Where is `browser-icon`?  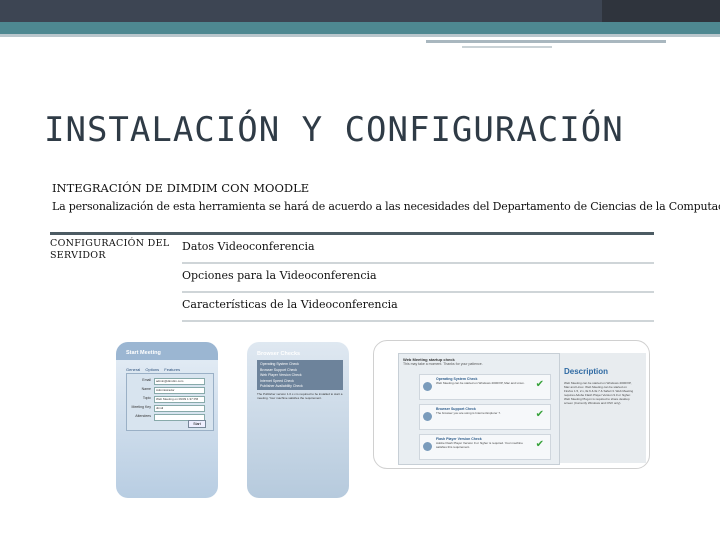 browser-icon is located at coordinates (427, 416).